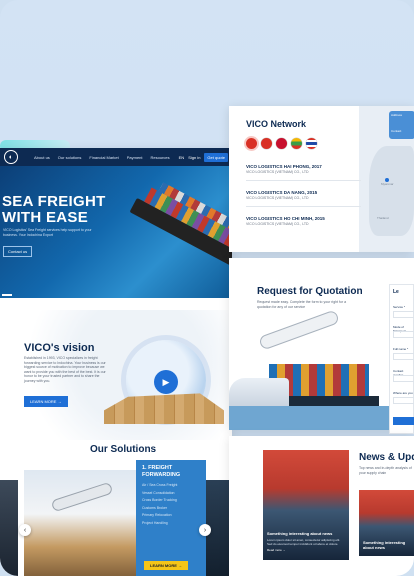 The width and height of the screenshot is (414, 576). I want to click on hongkong-flag-icon, so click(281, 143).